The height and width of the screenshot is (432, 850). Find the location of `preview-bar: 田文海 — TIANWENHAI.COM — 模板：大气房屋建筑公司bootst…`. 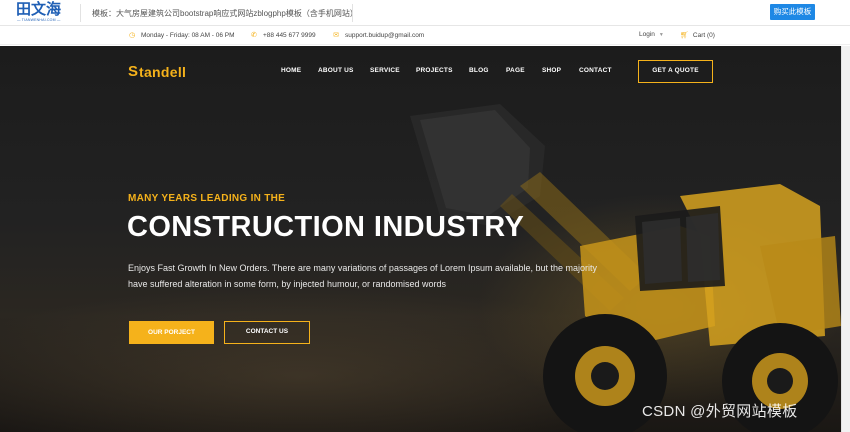

preview-bar: 田文海 — TIANWENHAI.COM — 模板：大气房屋建筑公司bootst… is located at coordinates (425, 13).